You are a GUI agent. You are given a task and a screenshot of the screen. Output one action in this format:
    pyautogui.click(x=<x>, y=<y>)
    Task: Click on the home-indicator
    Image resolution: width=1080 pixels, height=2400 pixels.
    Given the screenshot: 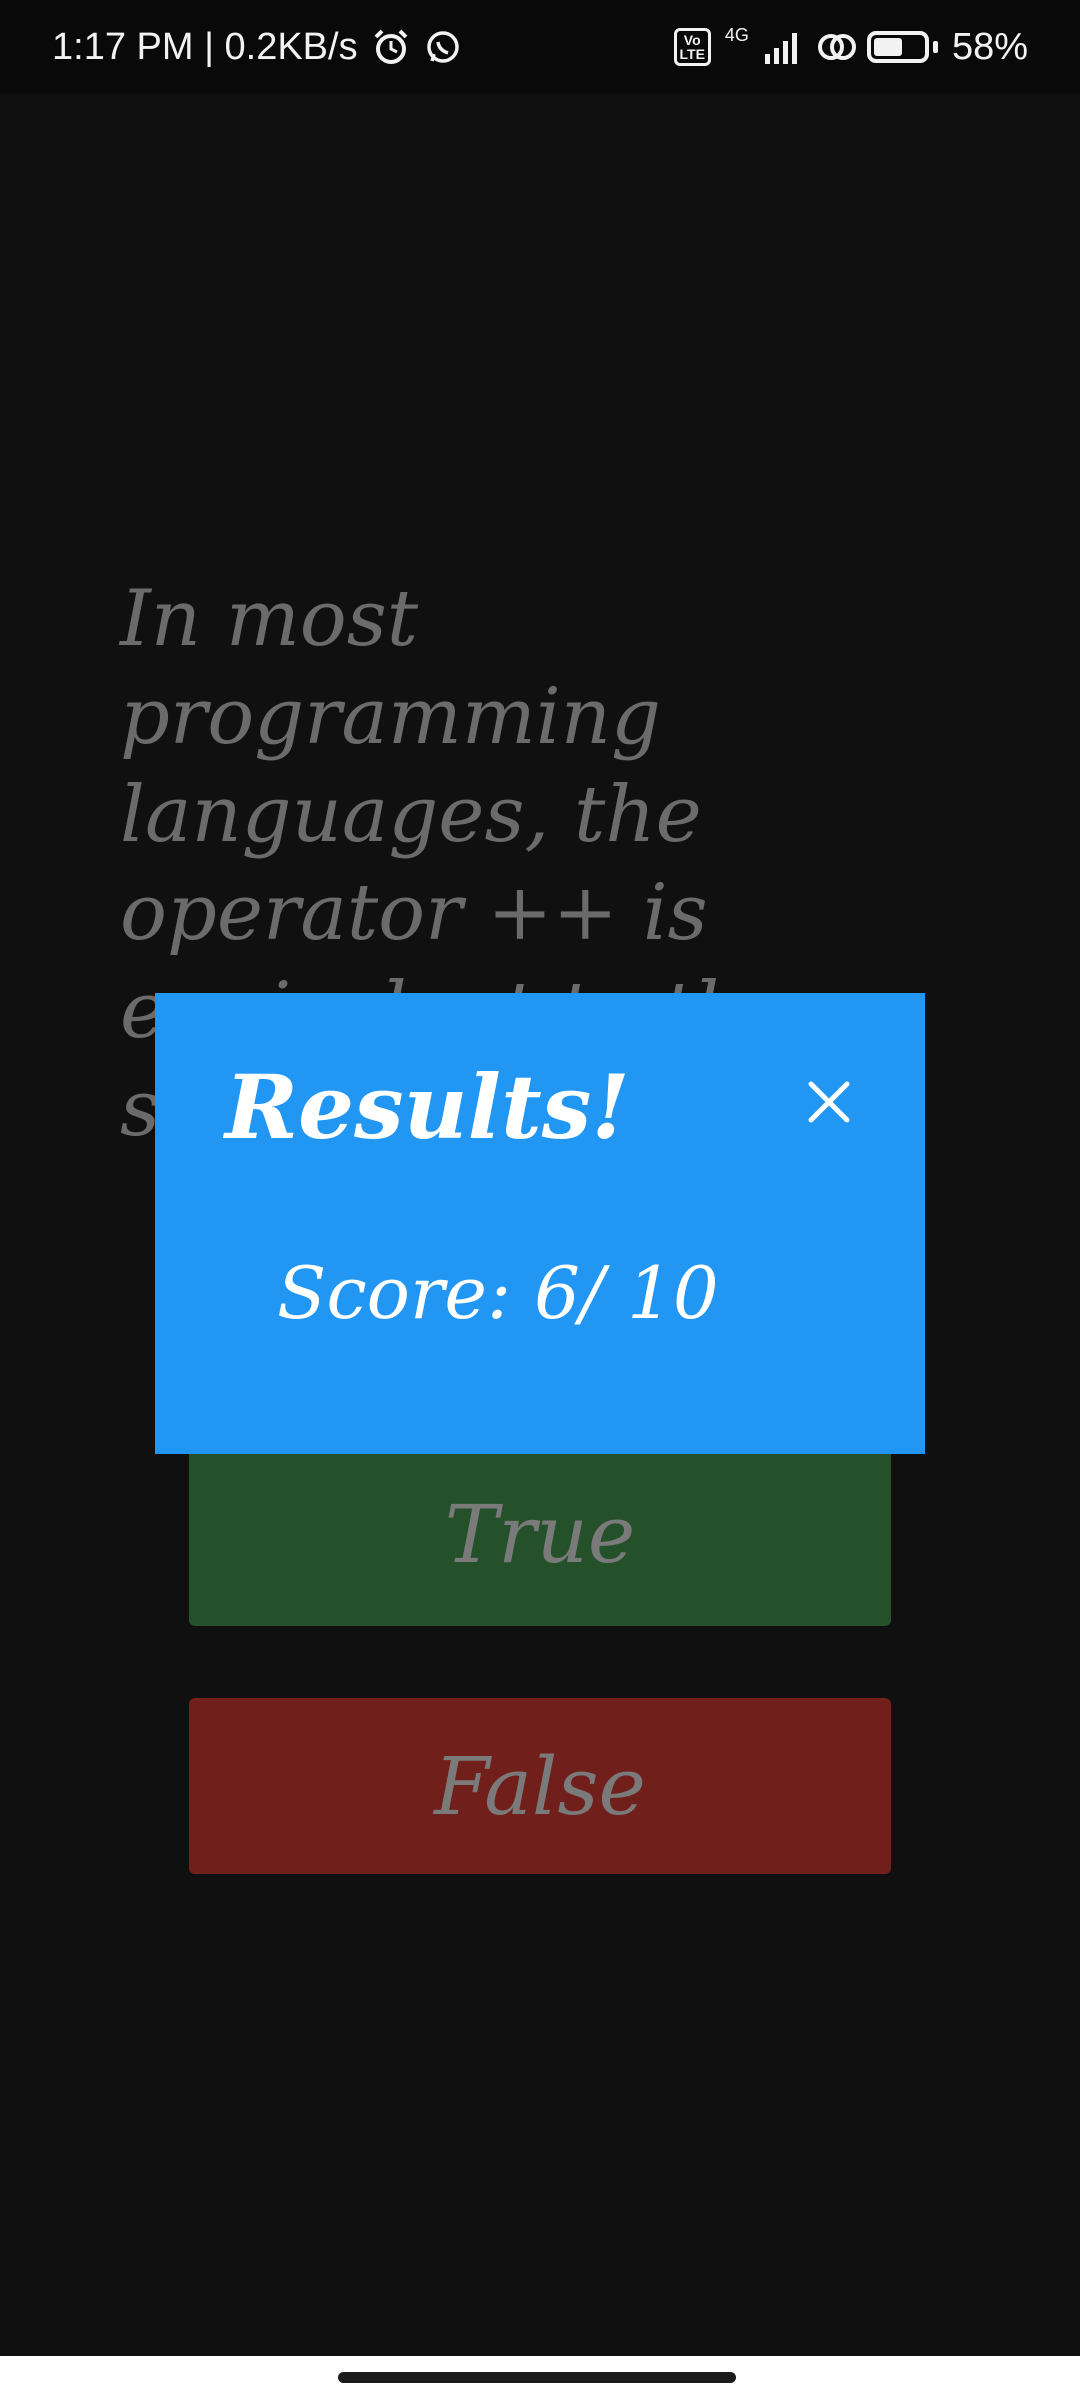 What is the action you would take?
    pyautogui.click(x=537, y=2377)
    